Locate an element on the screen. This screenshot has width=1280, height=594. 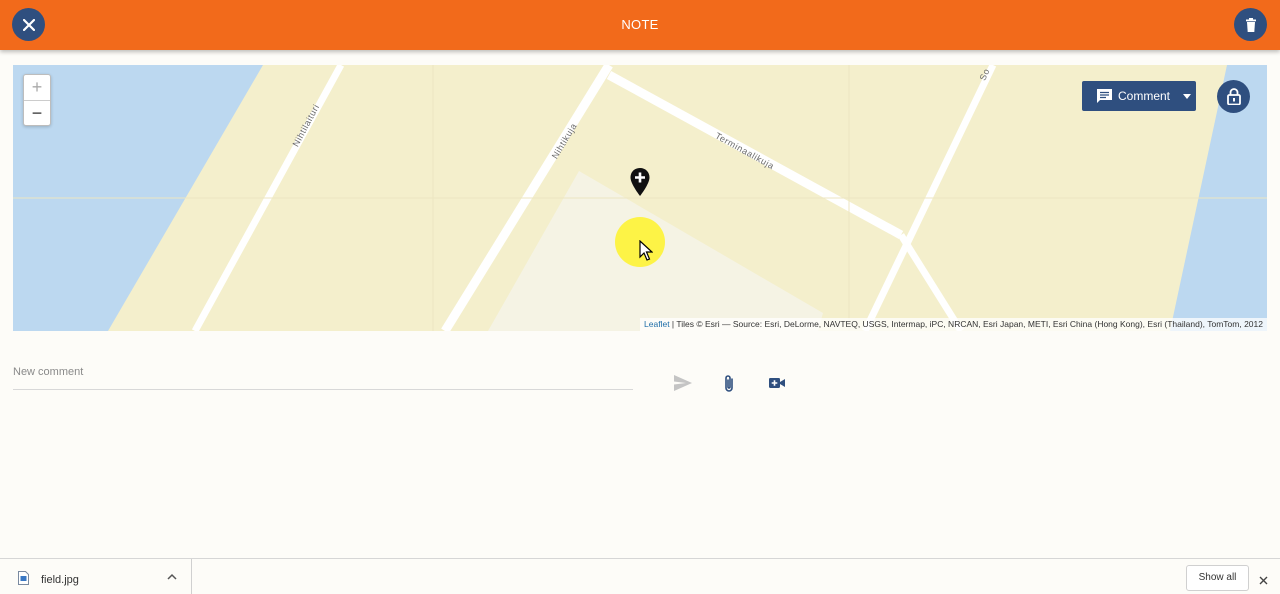
video-camera-plus-icon is located at coordinates (777, 383).